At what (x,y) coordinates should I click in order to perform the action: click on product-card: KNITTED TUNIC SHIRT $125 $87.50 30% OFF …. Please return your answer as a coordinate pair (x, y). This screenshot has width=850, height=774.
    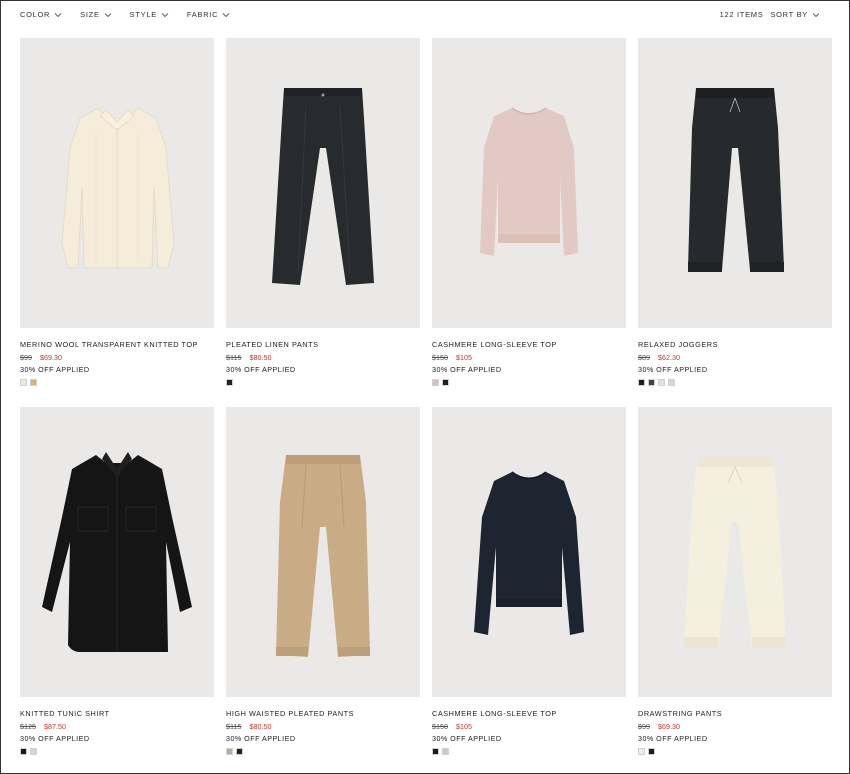
    Looking at the image, I should click on (117, 581).